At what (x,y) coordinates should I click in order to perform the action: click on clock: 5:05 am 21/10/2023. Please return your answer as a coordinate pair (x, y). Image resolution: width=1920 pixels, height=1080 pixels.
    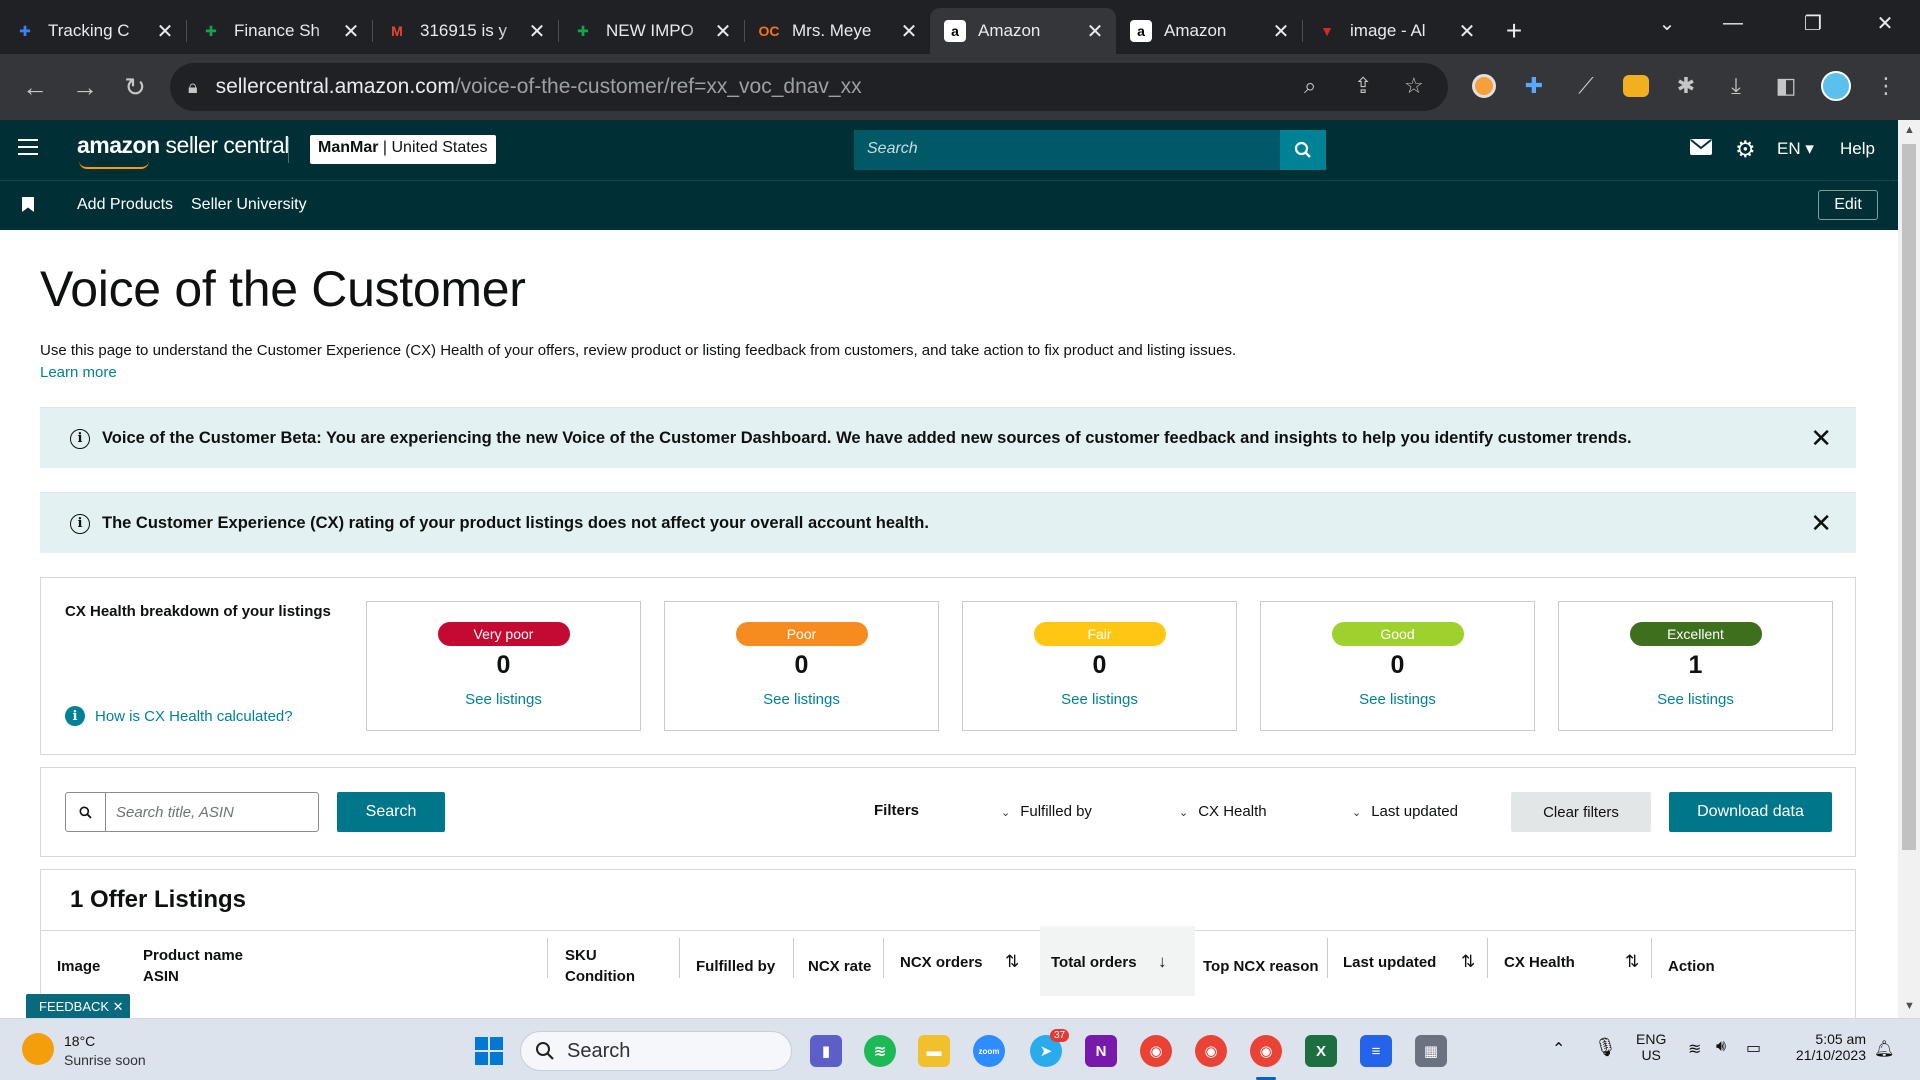
    Looking at the image, I should click on (1826, 1047).